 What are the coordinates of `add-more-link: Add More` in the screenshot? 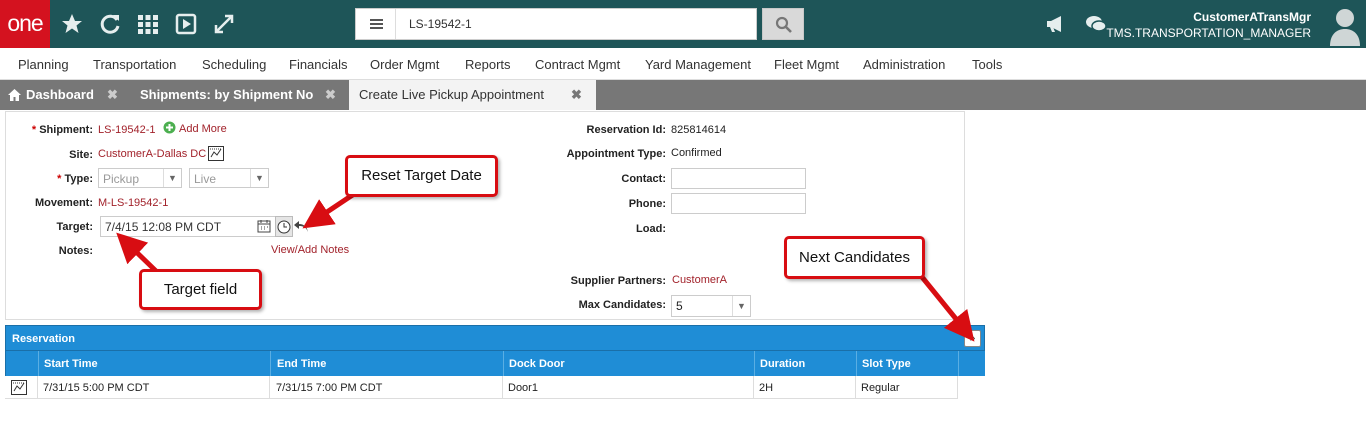 It's located at (203, 129).